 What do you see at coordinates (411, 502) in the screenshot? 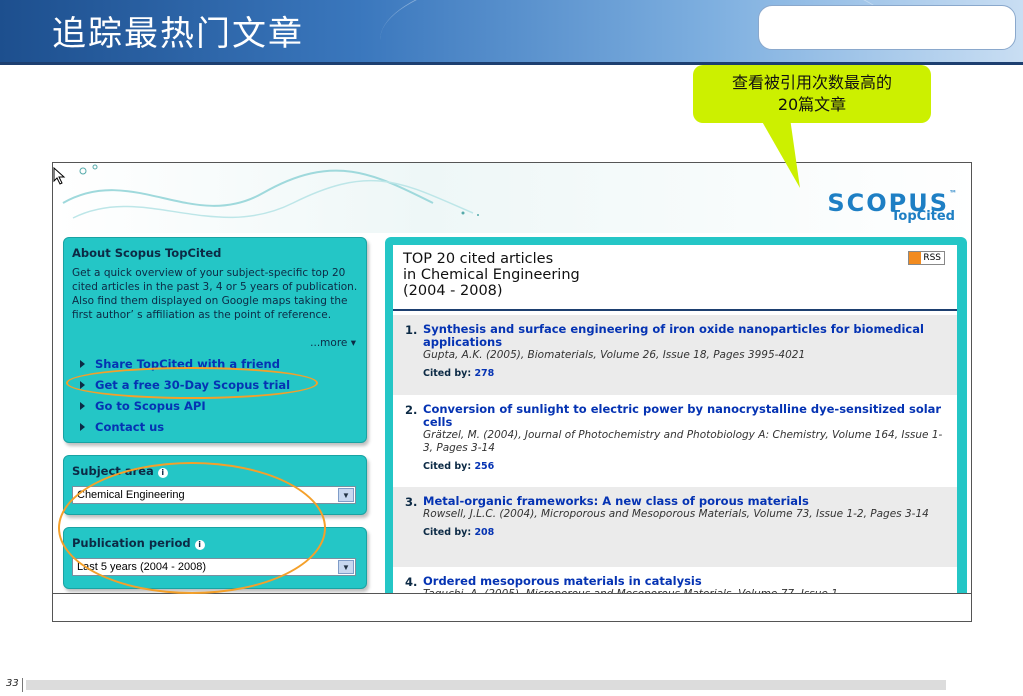
I see `article-number: 3.` at bounding box center [411, 502].